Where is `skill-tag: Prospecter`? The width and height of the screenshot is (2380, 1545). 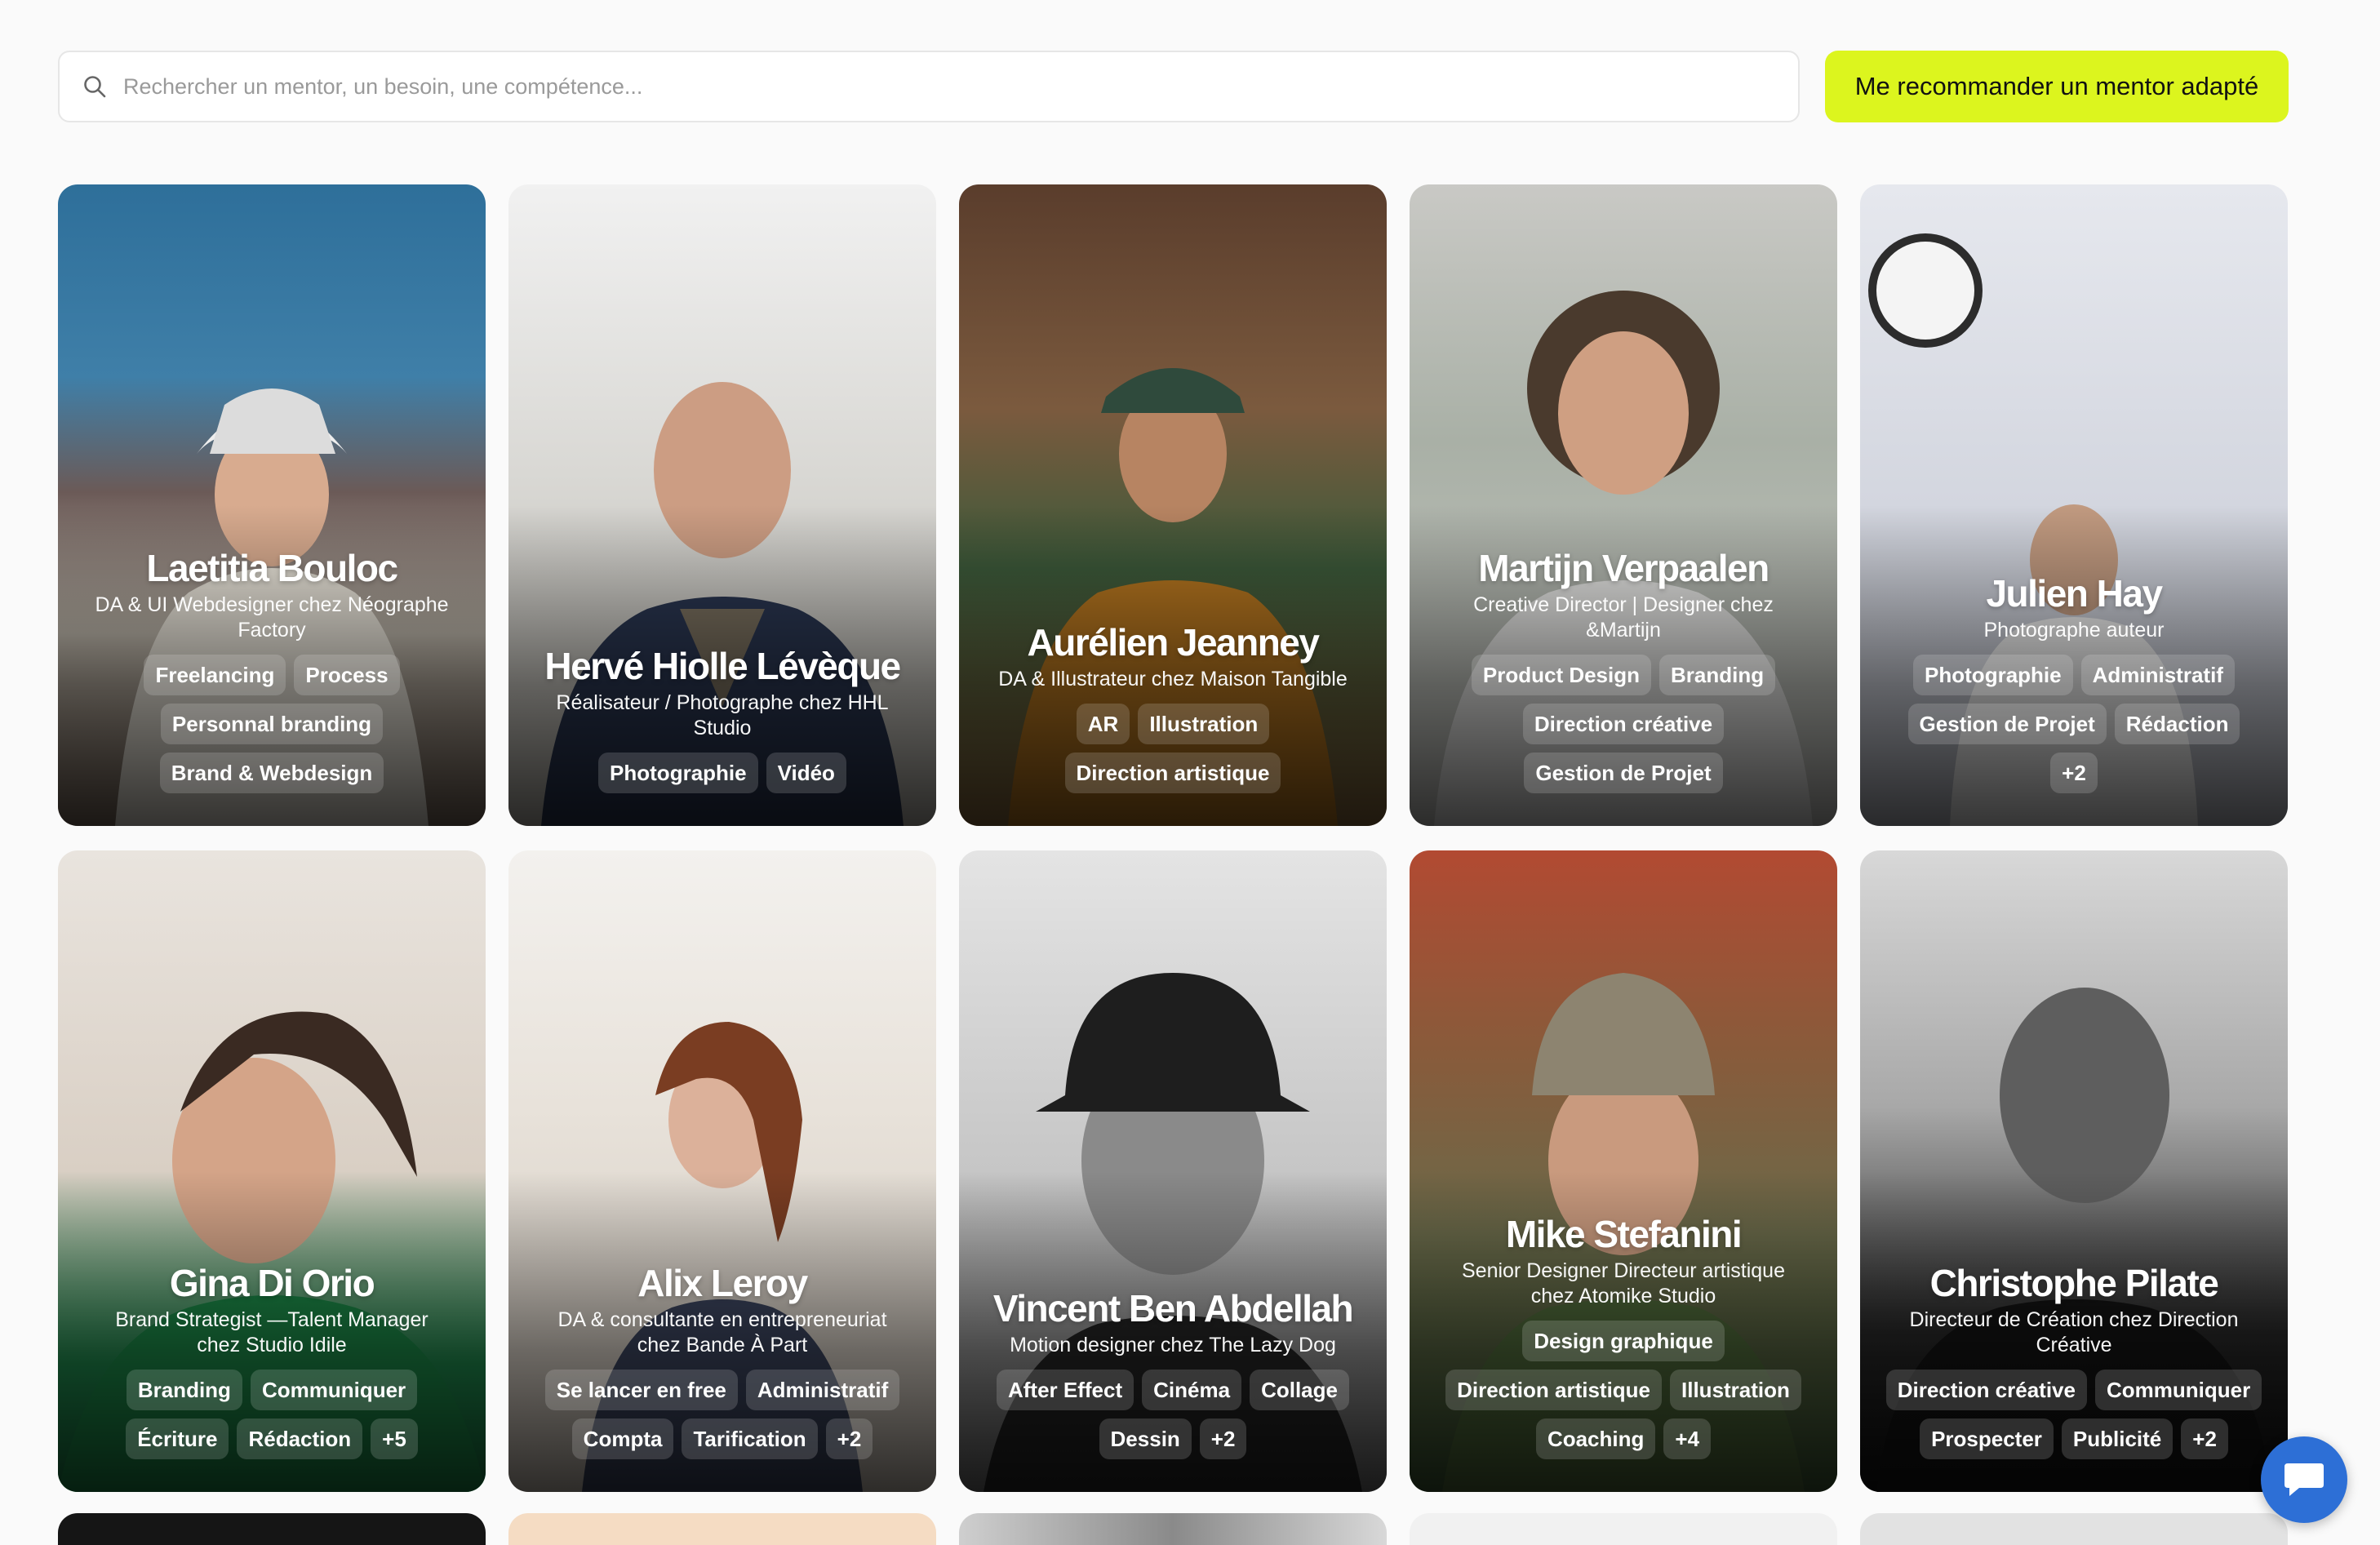
skill-tag: Prospecter is located at coordinates (1987, 1438).